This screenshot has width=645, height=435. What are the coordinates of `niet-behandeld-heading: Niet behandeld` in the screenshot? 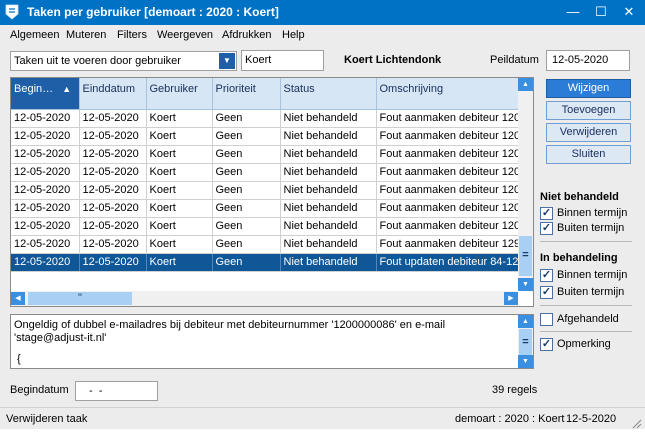 It's located at (579, 197).